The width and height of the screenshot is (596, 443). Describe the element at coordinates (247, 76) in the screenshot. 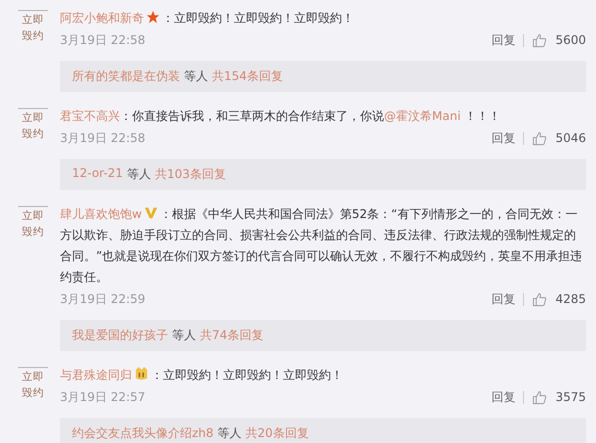

I see `reply-count-link: 共154条回复` at that location.